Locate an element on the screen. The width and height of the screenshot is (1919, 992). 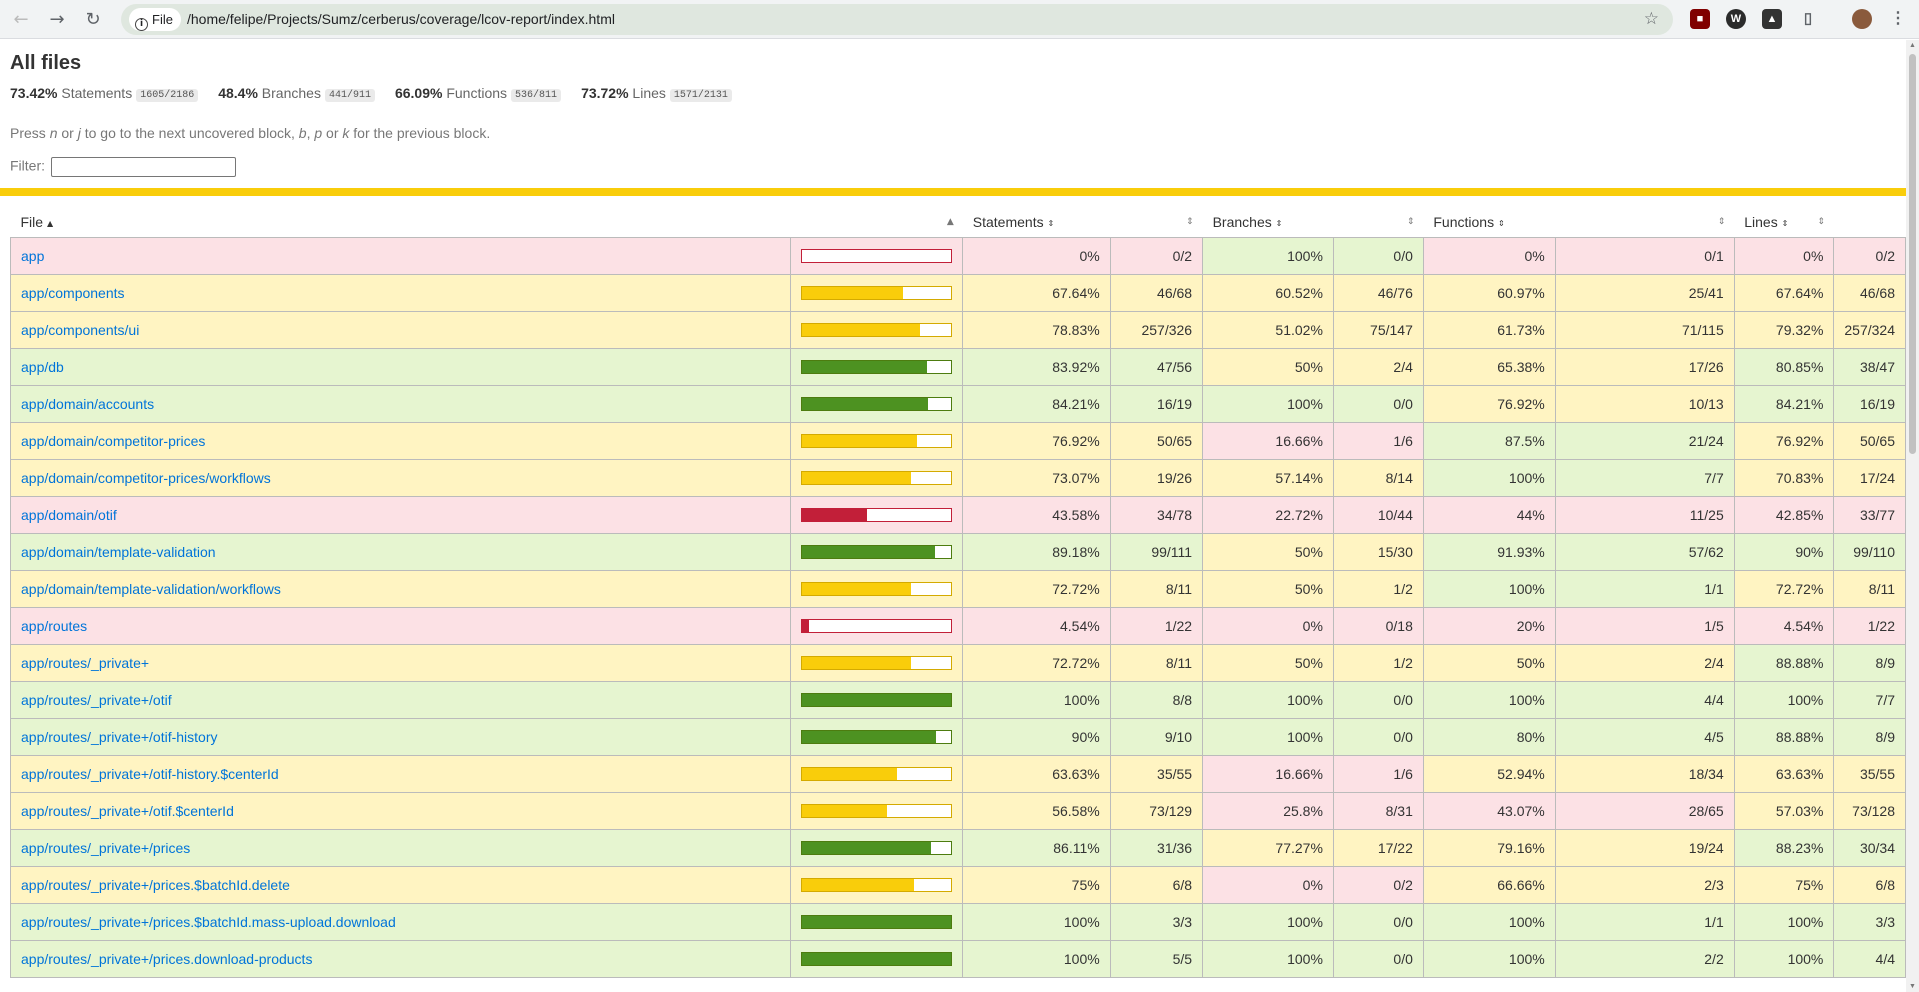
reload-icon: ↻ is located at coordinates (93, 20).